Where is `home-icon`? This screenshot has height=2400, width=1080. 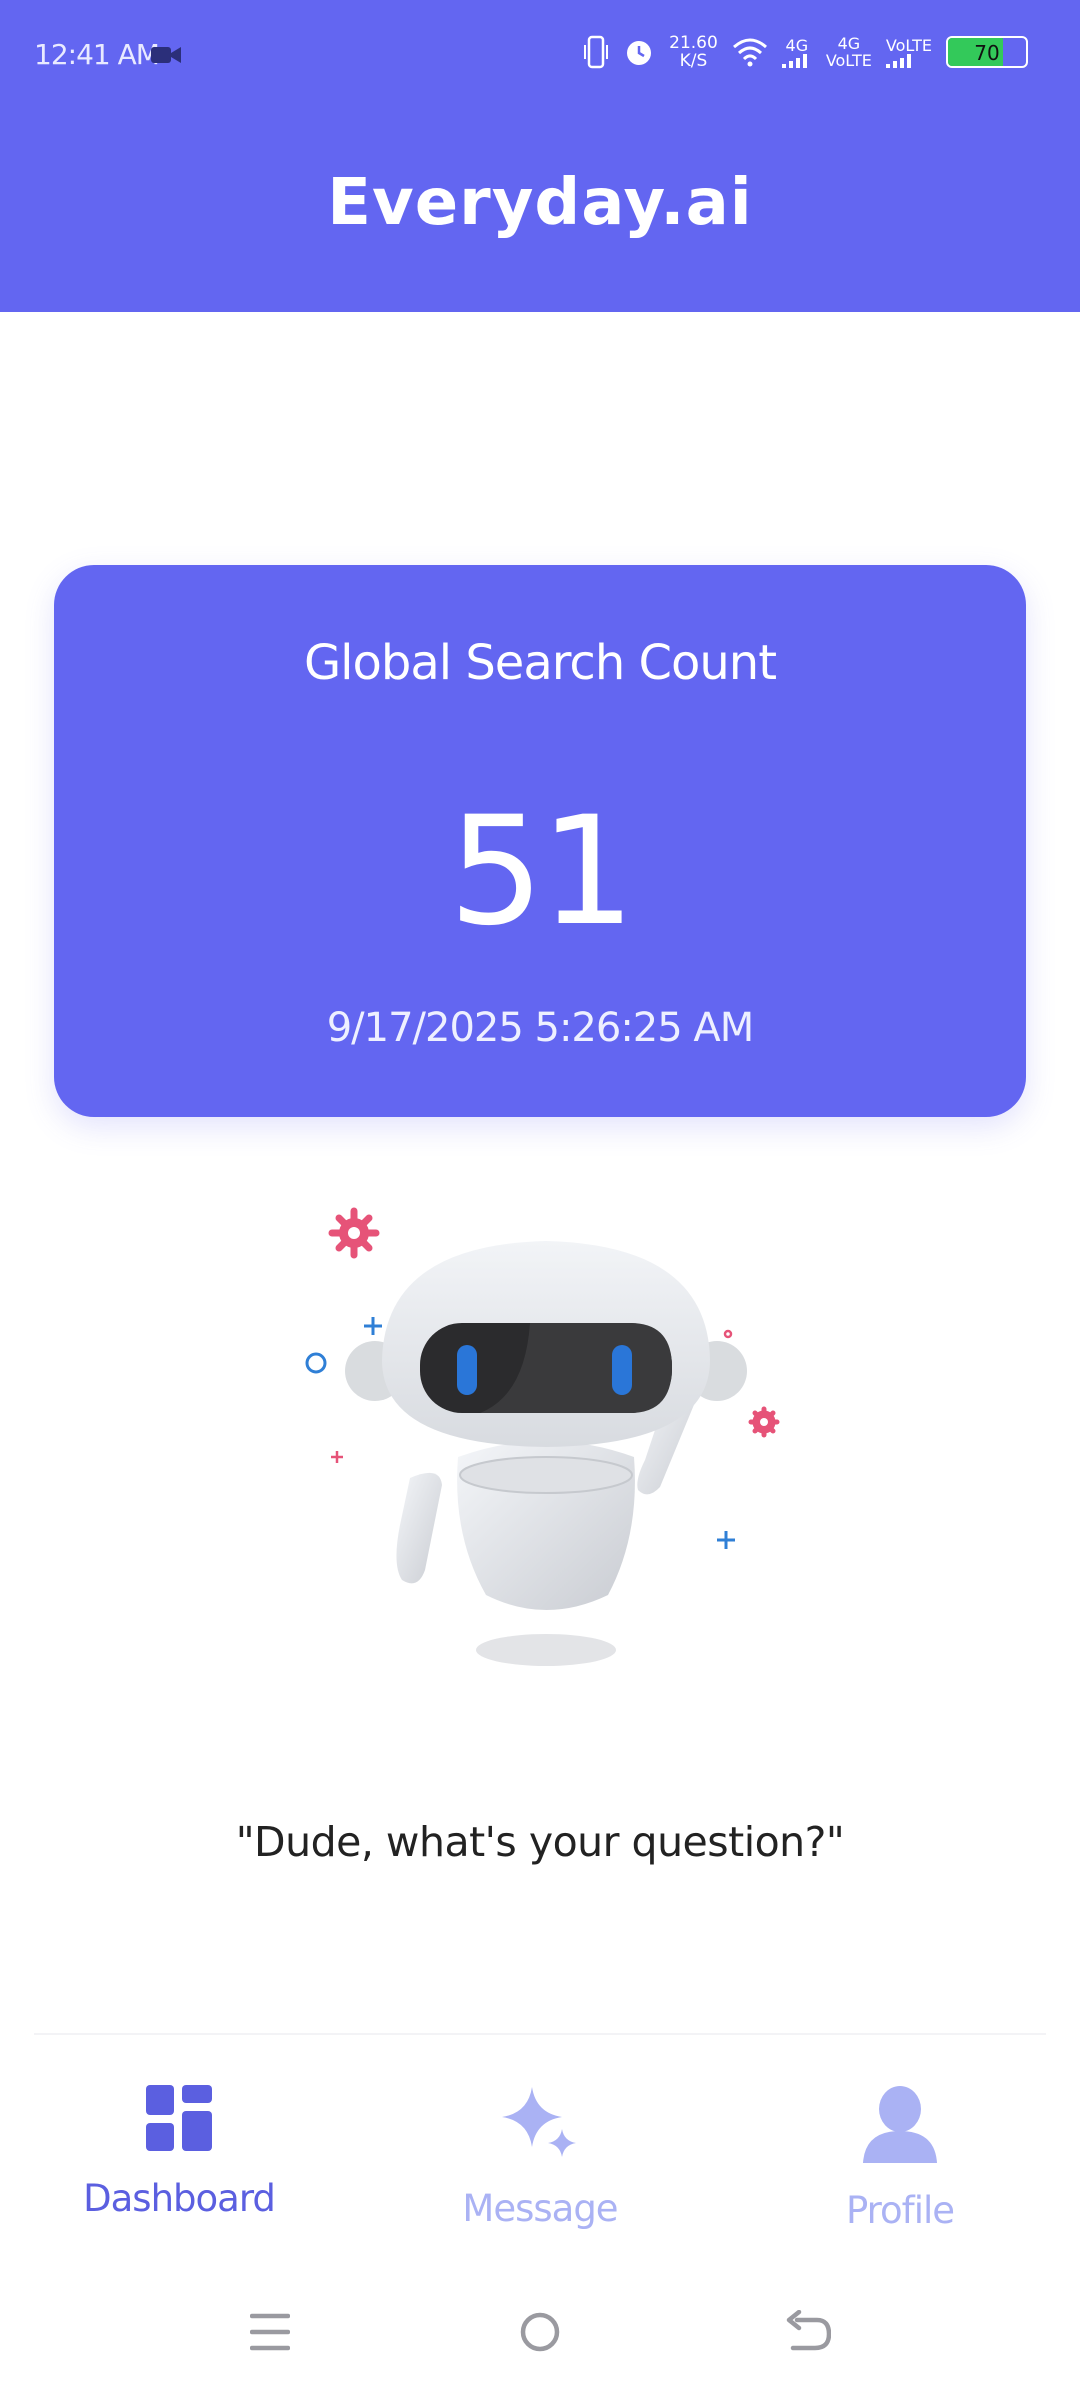 home-icon is located at coordinates (540, 2332).